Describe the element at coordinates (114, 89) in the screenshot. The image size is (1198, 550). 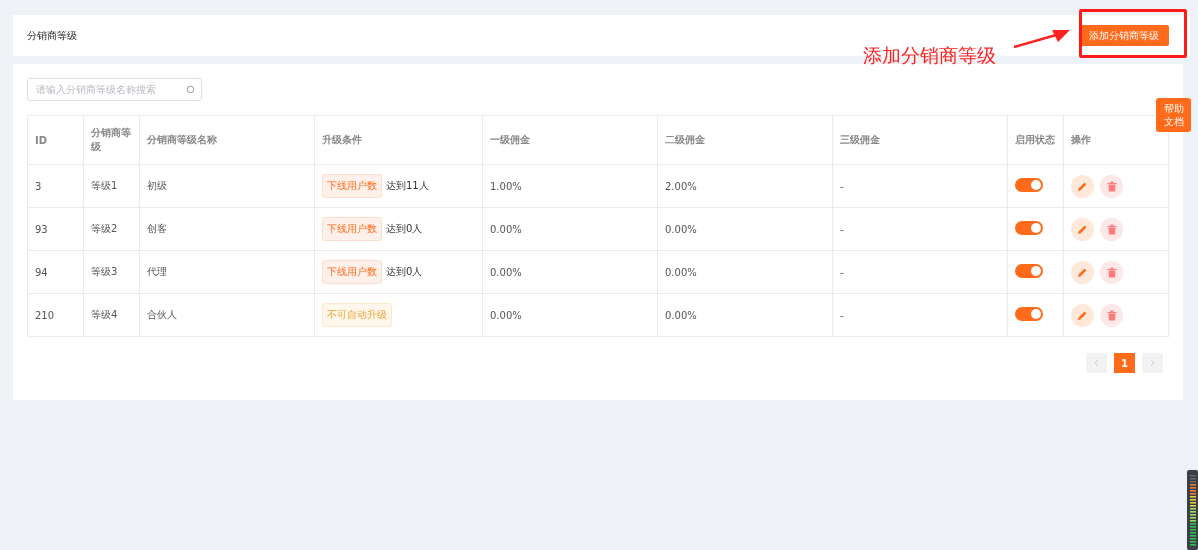
I see `search-field: 请输入分销商等级名称搜索` at that location.